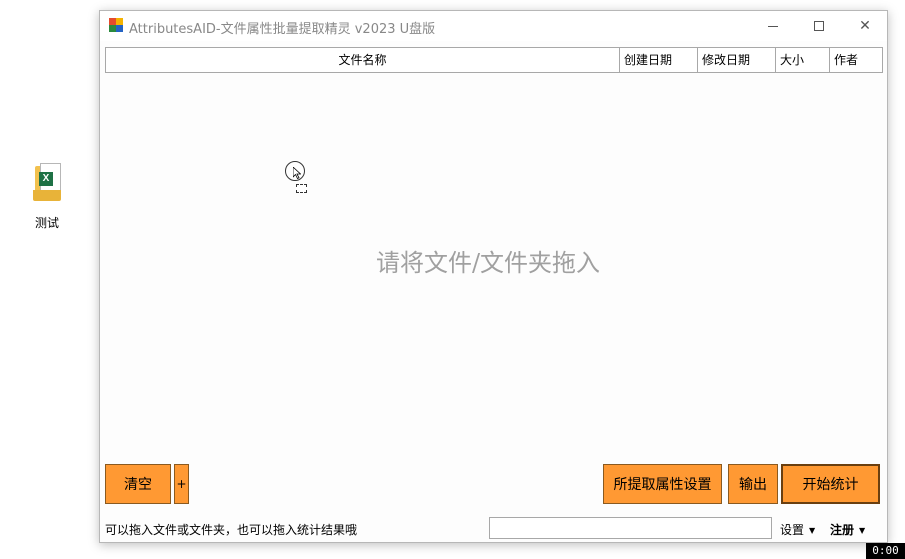 The width and height of the screenshot is (905, 559). What do you see at coordinates (181, 484) in the screenshot?
I see `add-button: +` at bounding box center [181, 484].